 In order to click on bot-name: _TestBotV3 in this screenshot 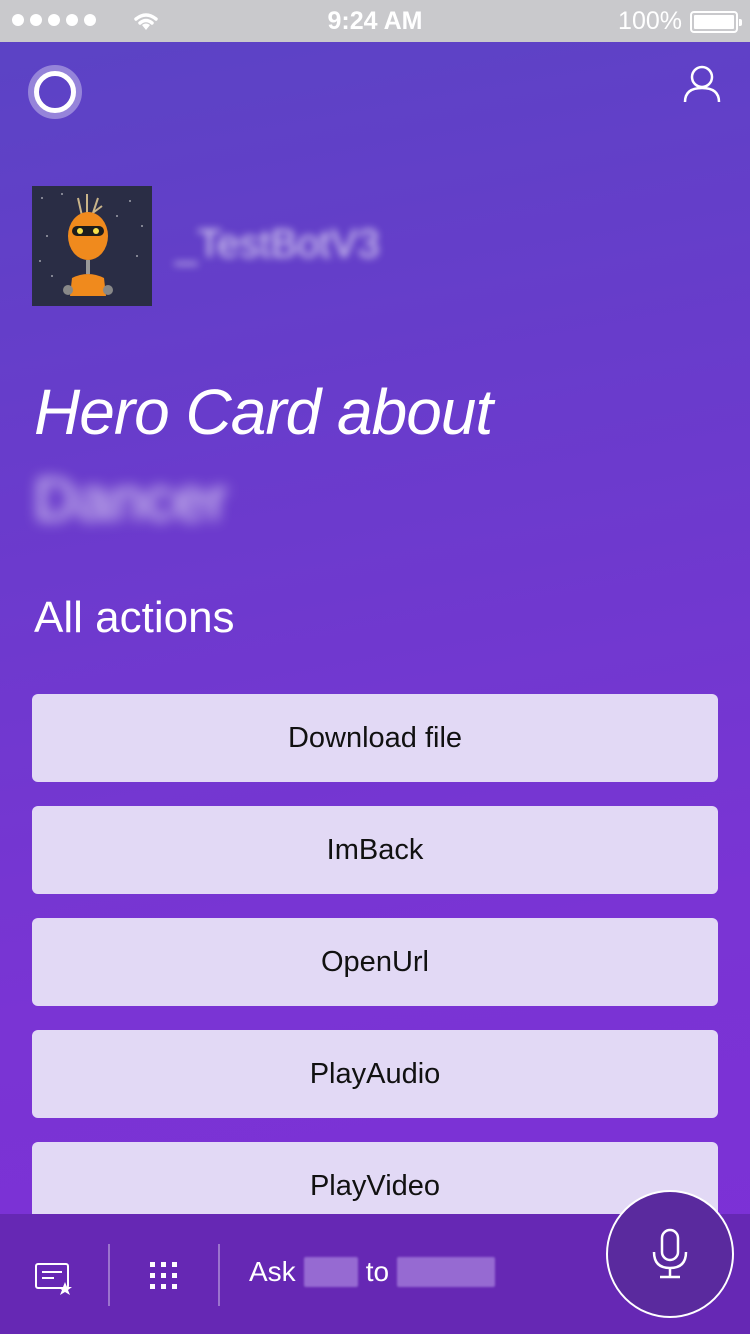, I will do `click(277, 244)`.